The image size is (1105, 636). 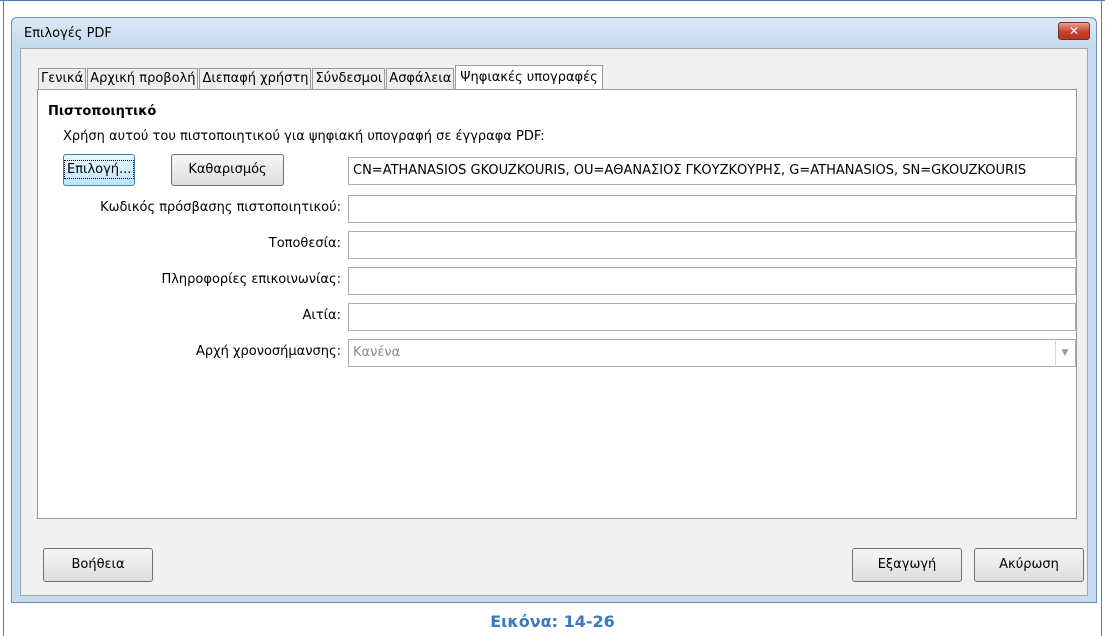 What do you see at coordinates (377, 352) in the screenshot?
I see `timestamp-authority-value: Κανένα` at bounding box center [377, 352].